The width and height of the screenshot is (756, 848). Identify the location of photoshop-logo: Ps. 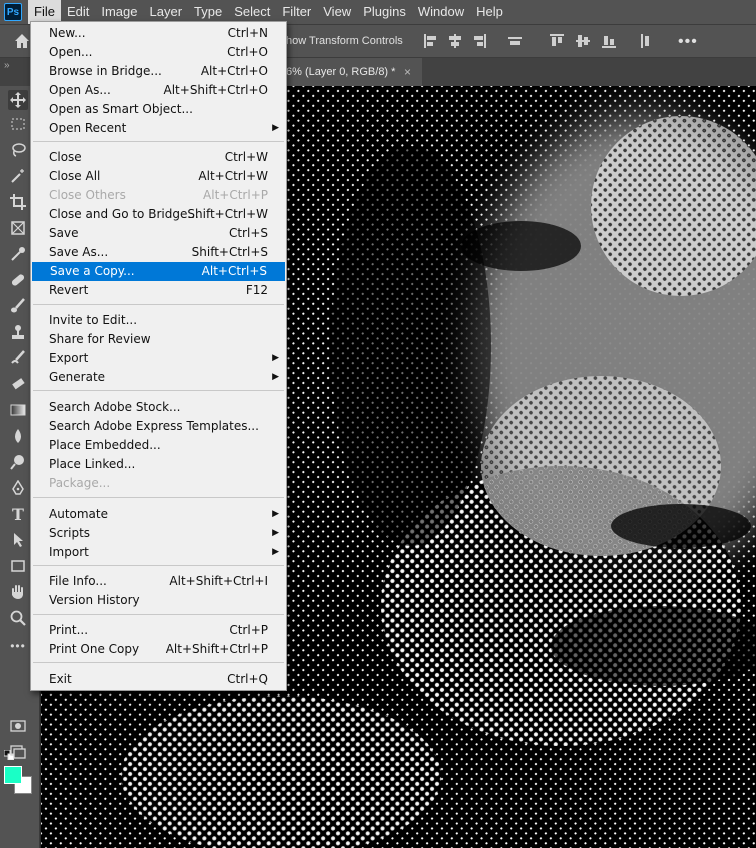
(13, 12).